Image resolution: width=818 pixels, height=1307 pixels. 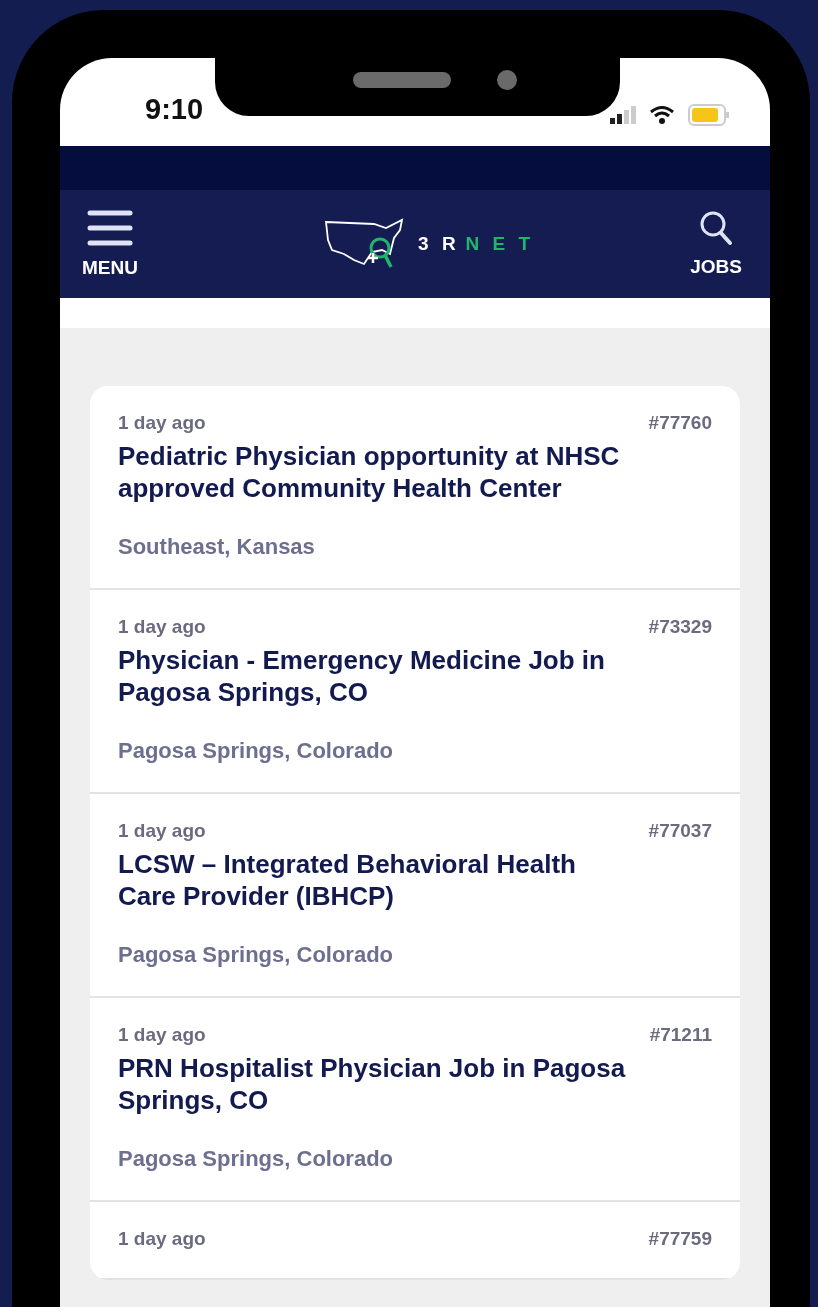 What do you see at coordinates (709, 115) in the screenshot?
I see `battery-icon` at bounding box center [709, 115].